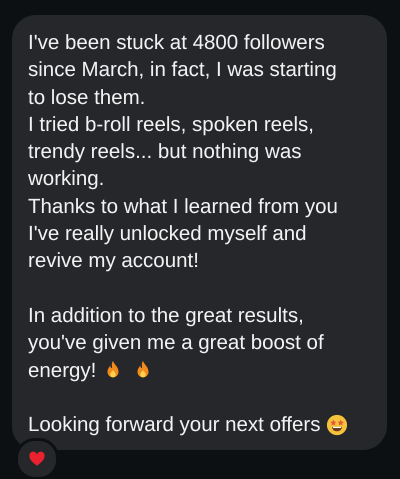  I want to click on message-text: since March, in fact, I was starting, so click(182, 70).